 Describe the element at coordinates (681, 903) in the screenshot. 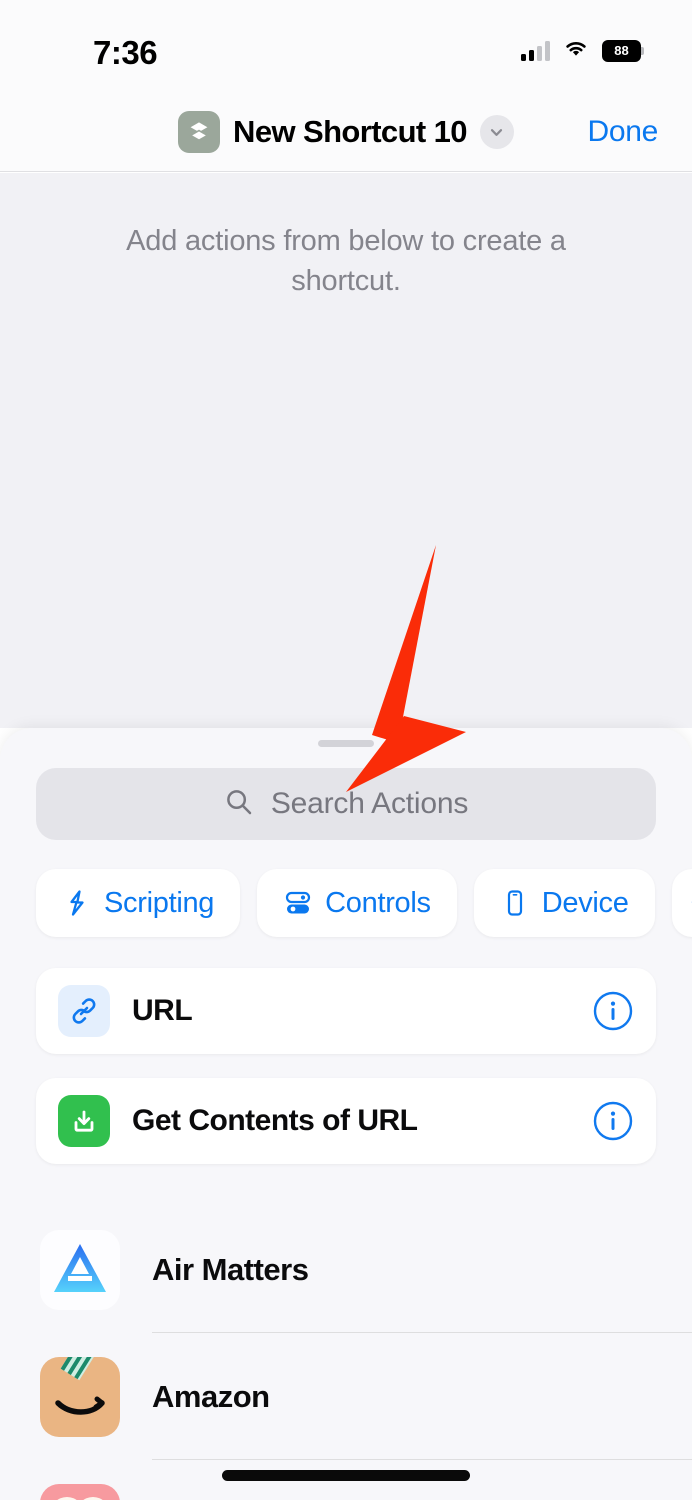

I see `chip-sharing` at that location.